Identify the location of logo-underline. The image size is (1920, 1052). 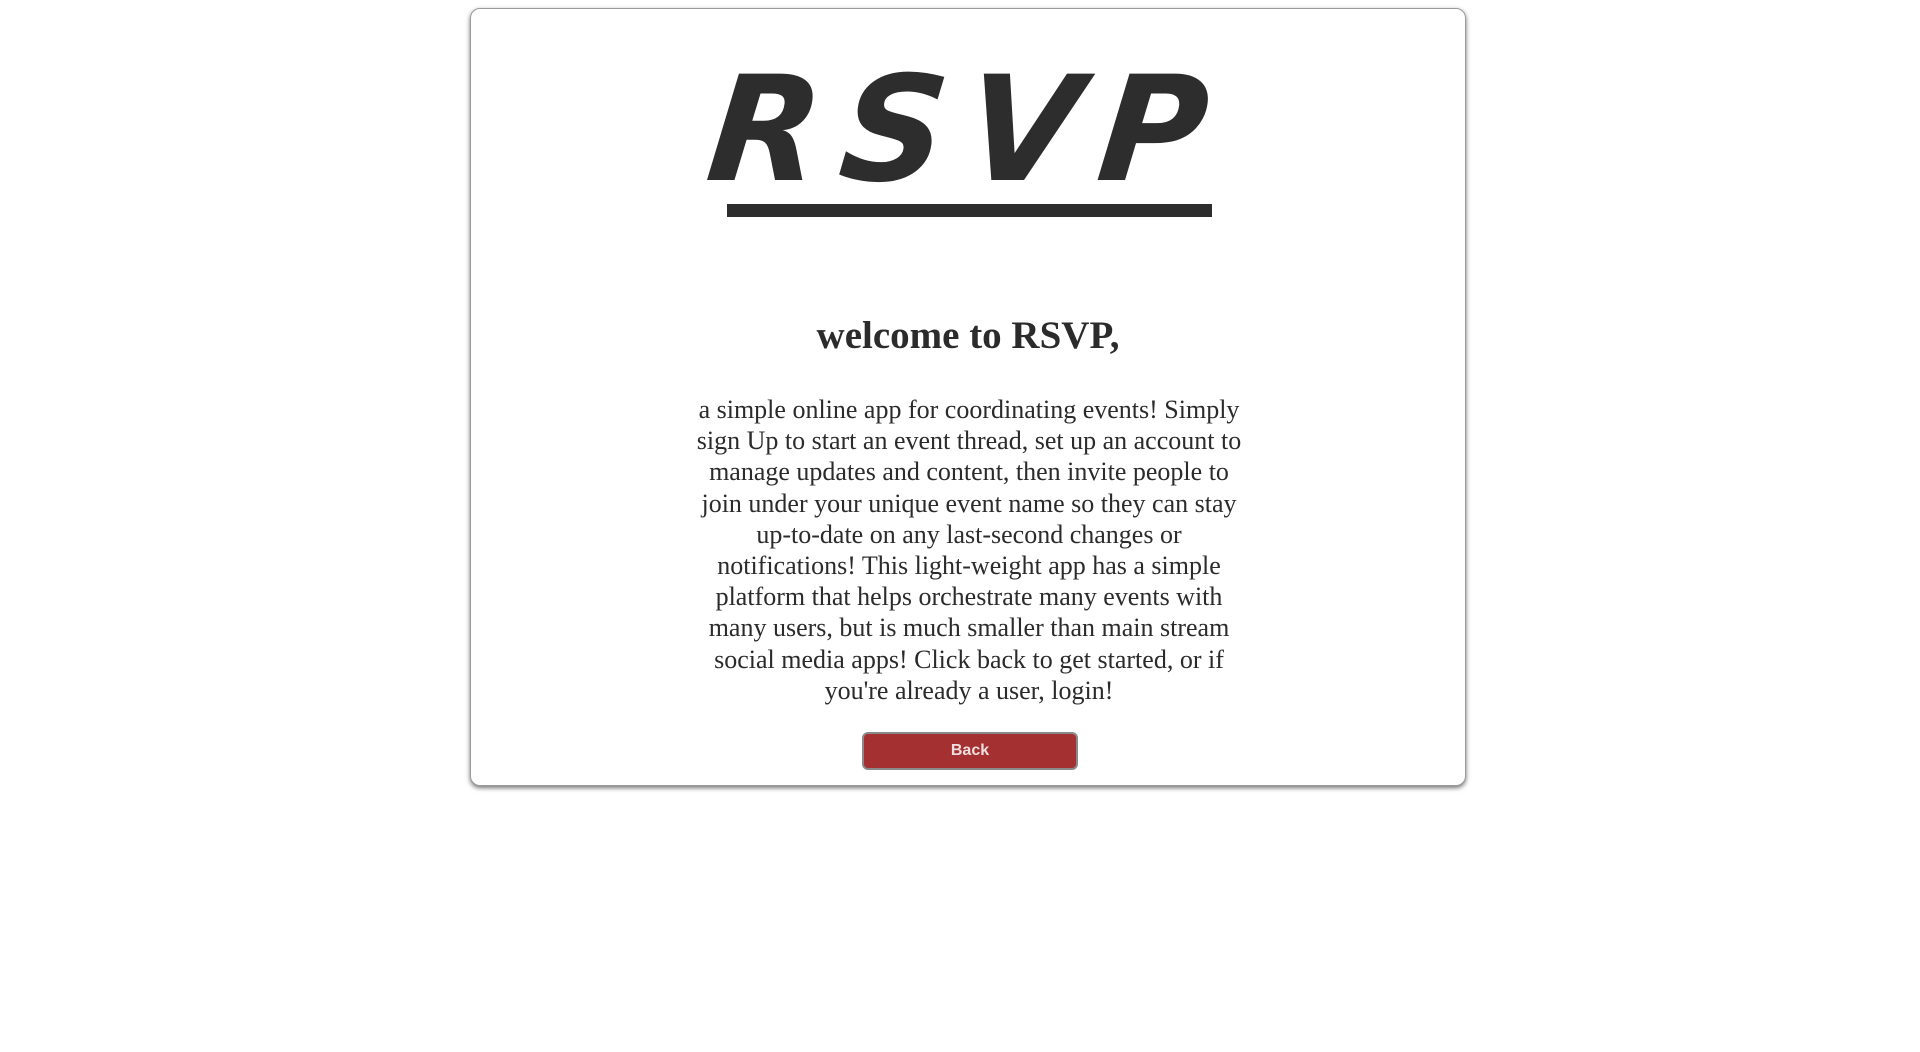
(969, 210).